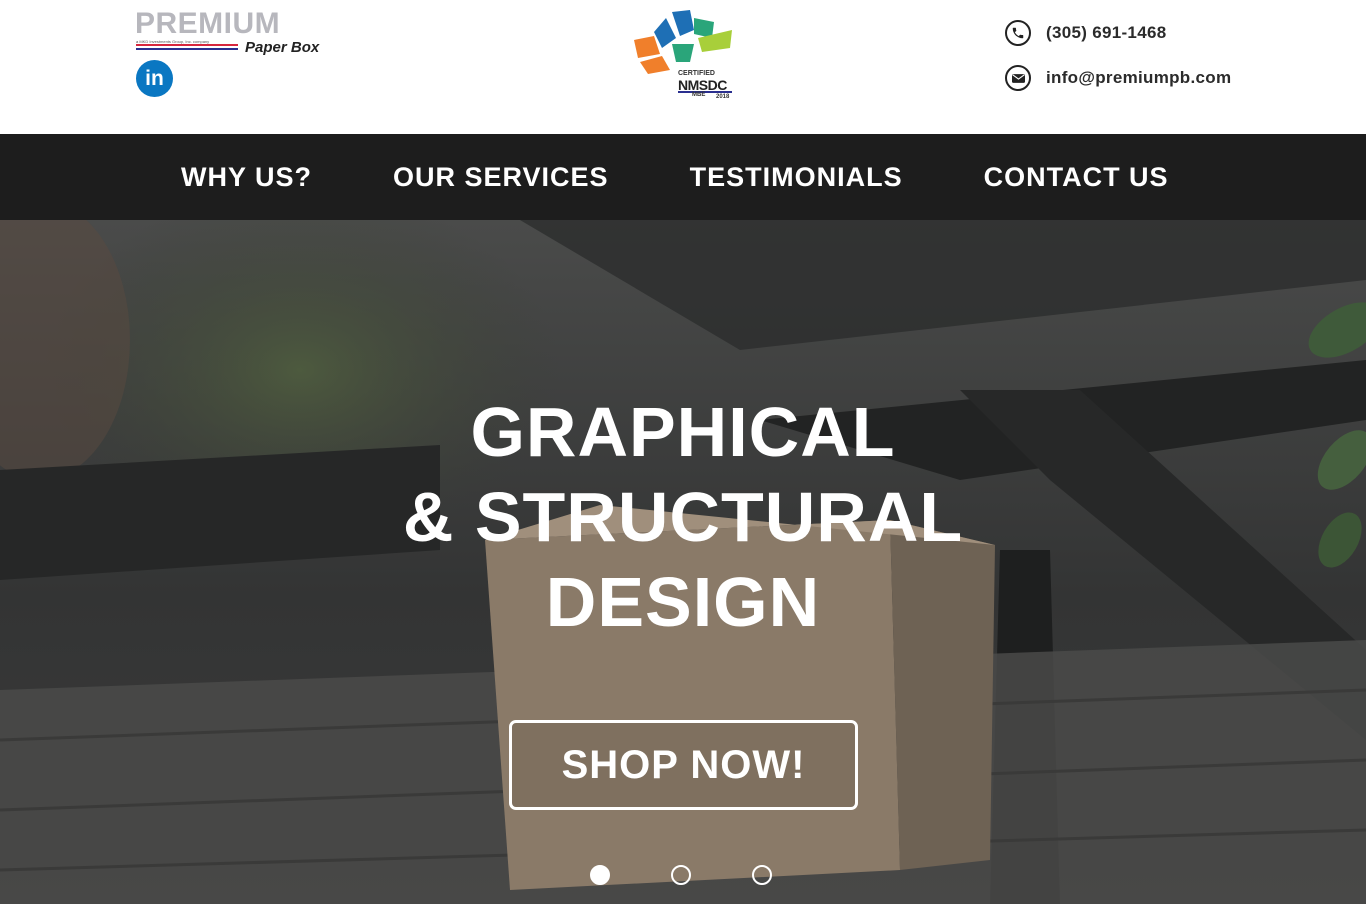 The width and height of the screenshot is (1366, 904). Describe the element at coordinates (173, 41) in the screenshot. I see `brand-tagline: a MKD Investments Group, Inc. company` at that location.